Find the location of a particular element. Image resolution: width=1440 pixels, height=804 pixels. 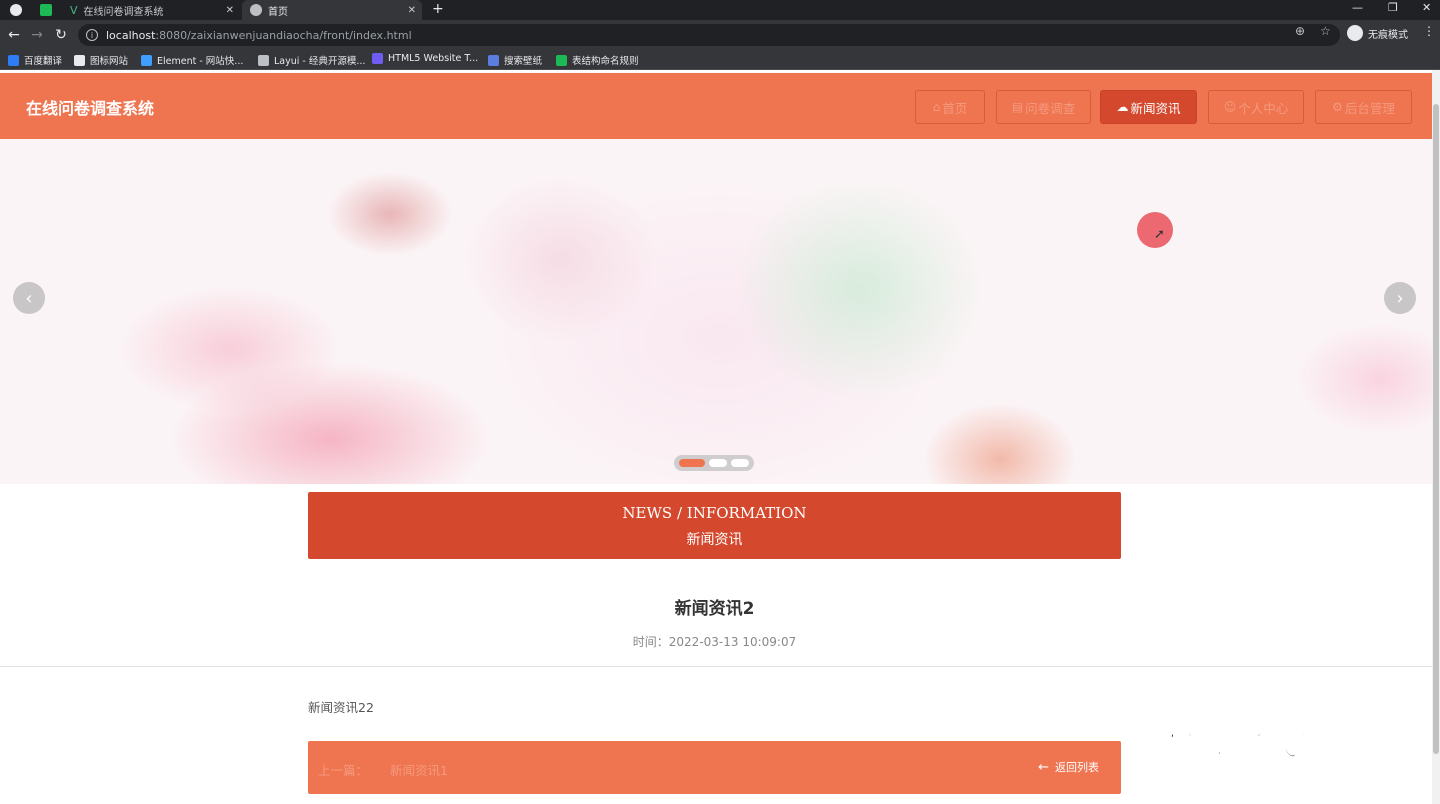

flag-icon is located at coordinates (79, 60).